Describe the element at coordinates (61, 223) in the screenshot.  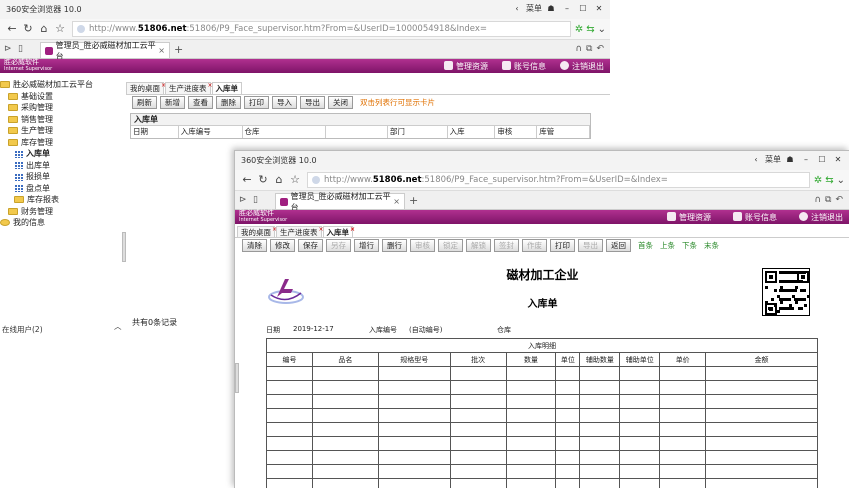
I see `tree-item-myinfo: 我的信息` at that location.